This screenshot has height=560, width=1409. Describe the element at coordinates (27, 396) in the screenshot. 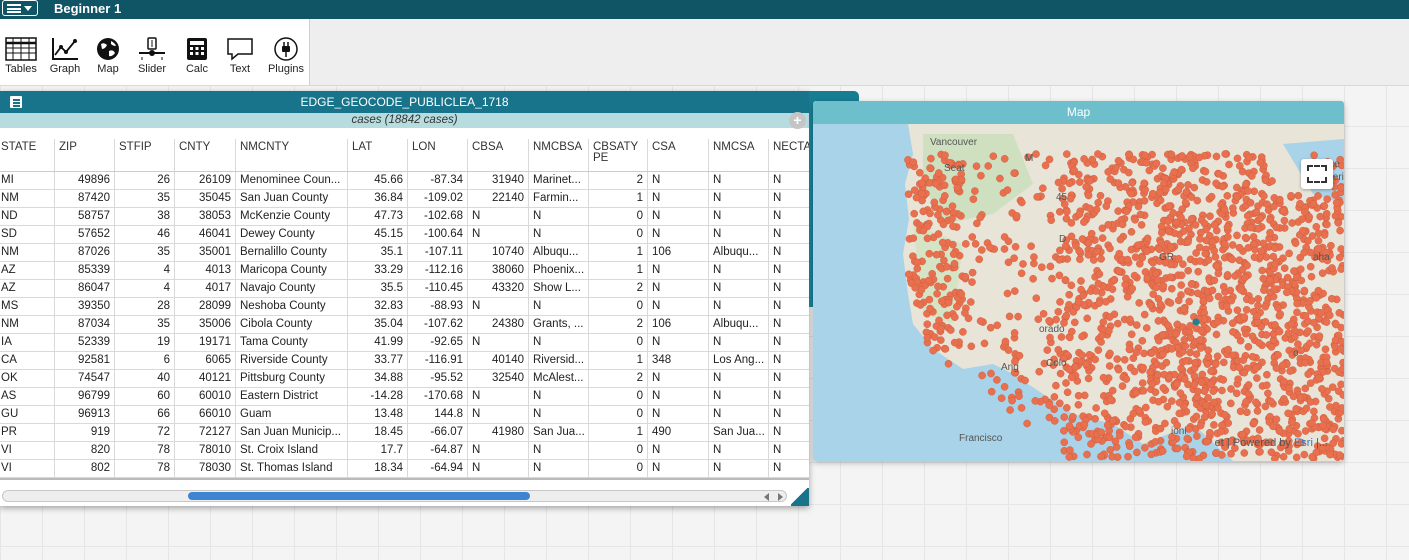

I see `table-cell-state: AS` at that location.